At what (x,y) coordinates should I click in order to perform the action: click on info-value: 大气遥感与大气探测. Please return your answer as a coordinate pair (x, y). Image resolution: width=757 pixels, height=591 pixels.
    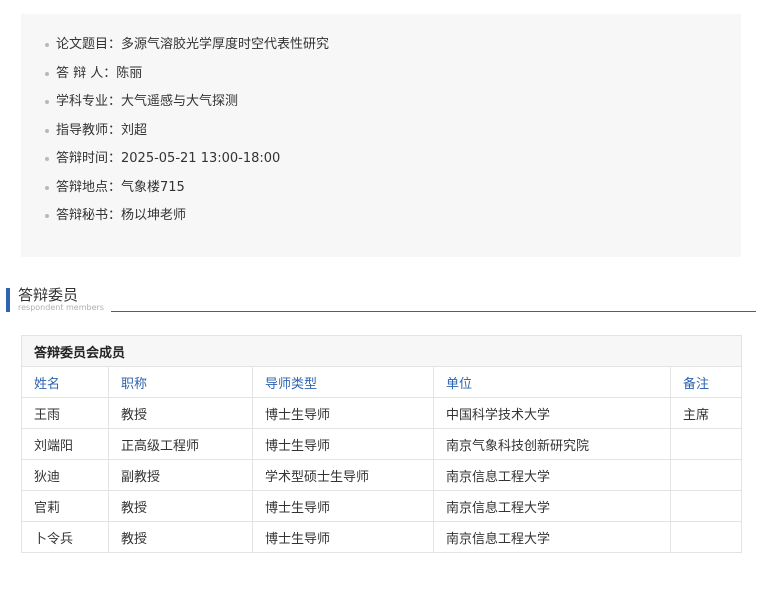
    Looking at the image, I should click on (180, 101).